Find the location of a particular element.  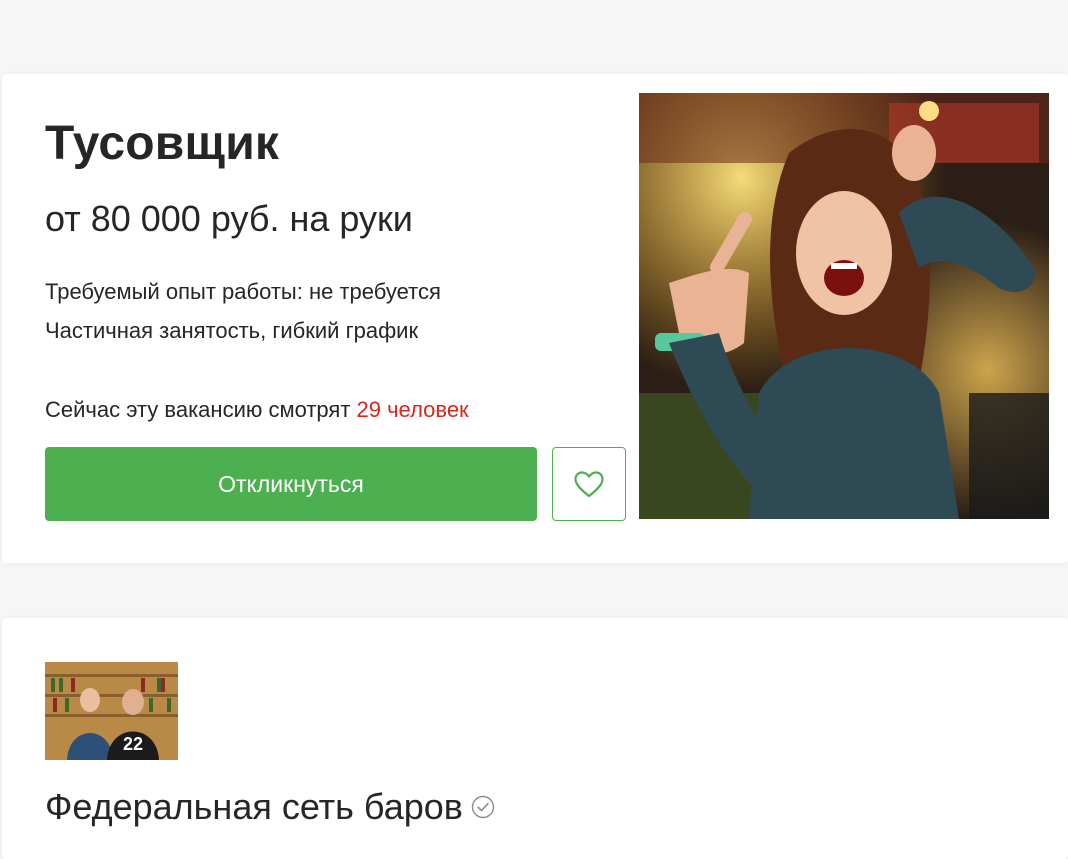

viewing-count: 29 человек is located at coordinates (412, 409).